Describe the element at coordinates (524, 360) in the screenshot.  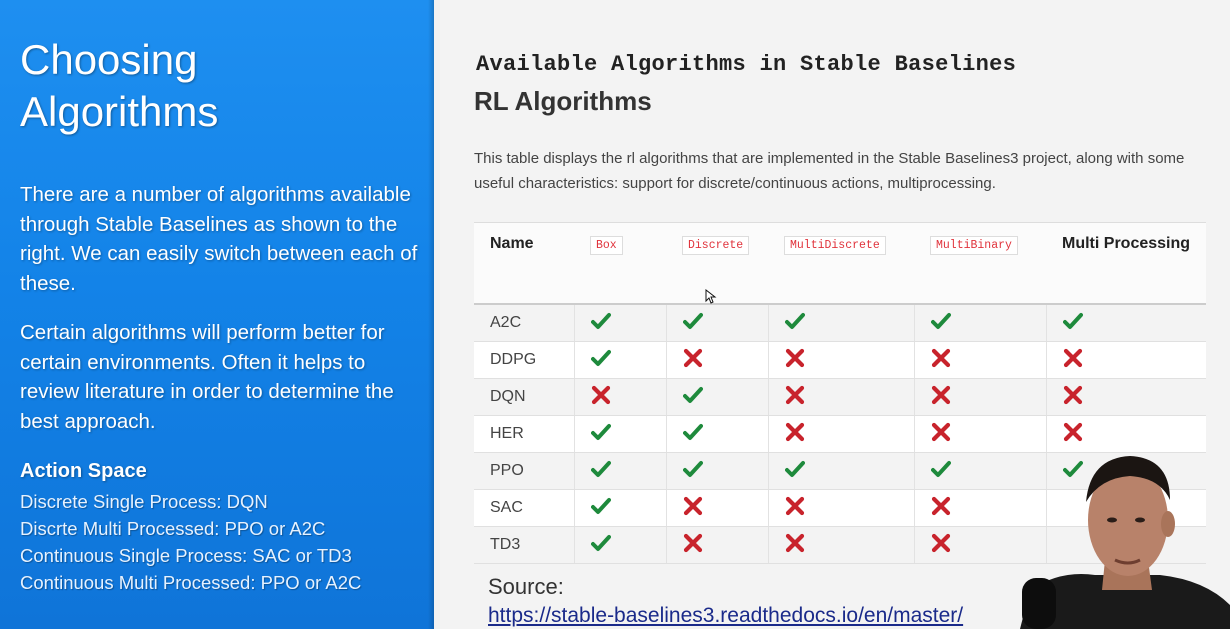
I see `algorithm-name-cell: DDPG` at that location.